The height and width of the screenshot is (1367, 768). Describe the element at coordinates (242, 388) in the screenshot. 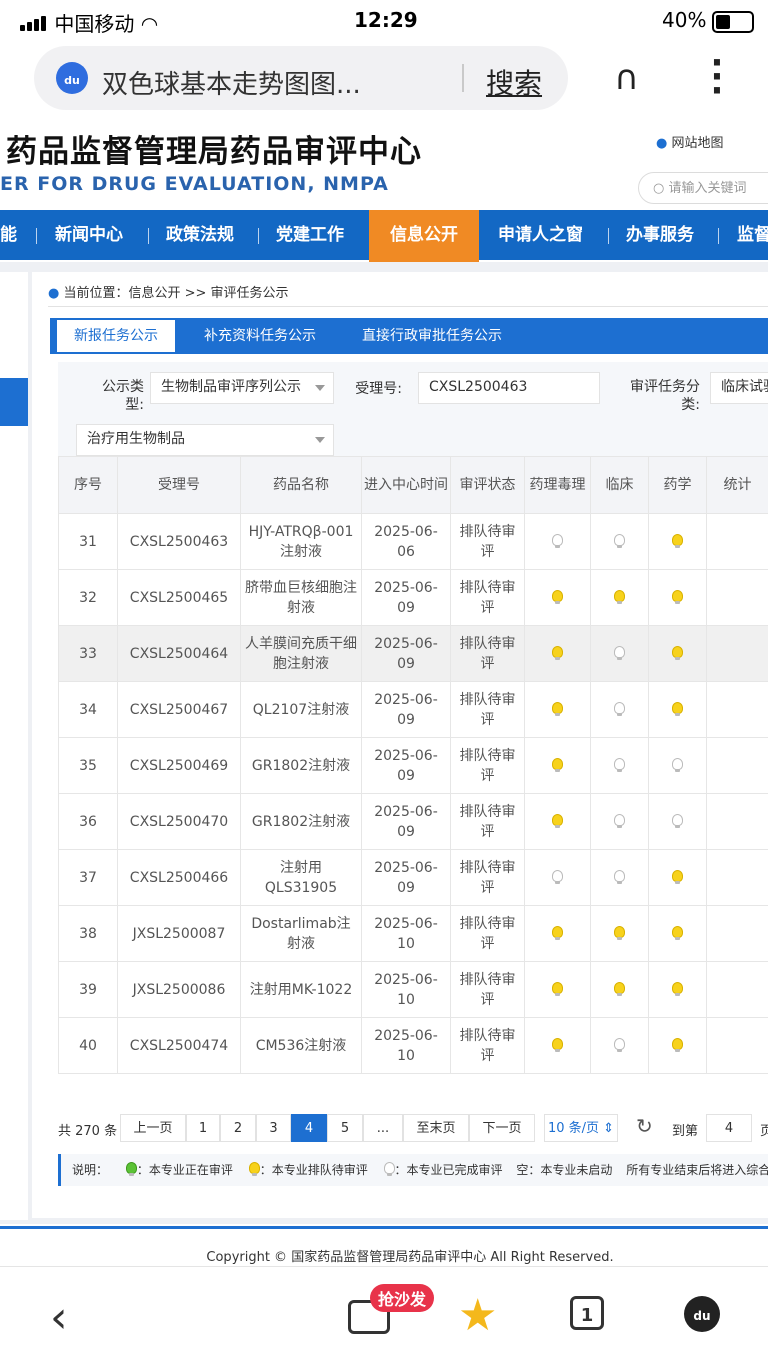

I see `type-select: 生物制品审评序列公示` at that location.